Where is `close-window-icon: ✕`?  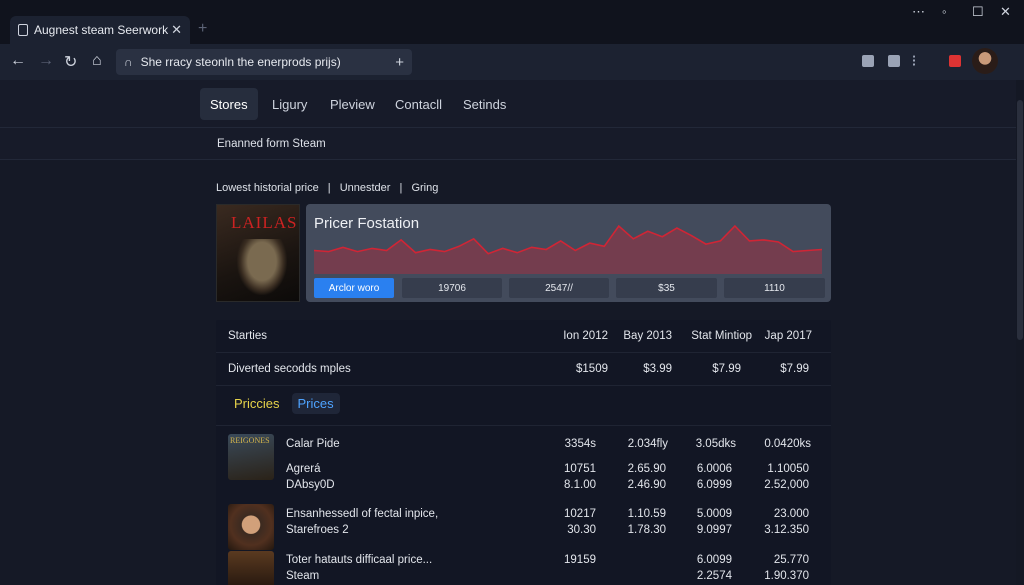
close-window-icon: ✕ is located at coordinates (1005, 12).